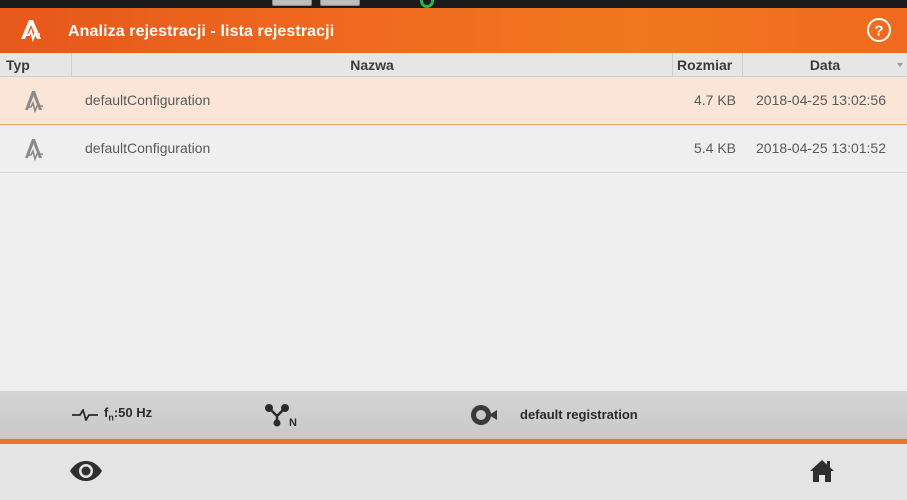 This screenshot has height=500, width=907. Describe the element at coordinates (714, 100) in the screenshot. I see `recording-size: 4.7 KB` at that location.